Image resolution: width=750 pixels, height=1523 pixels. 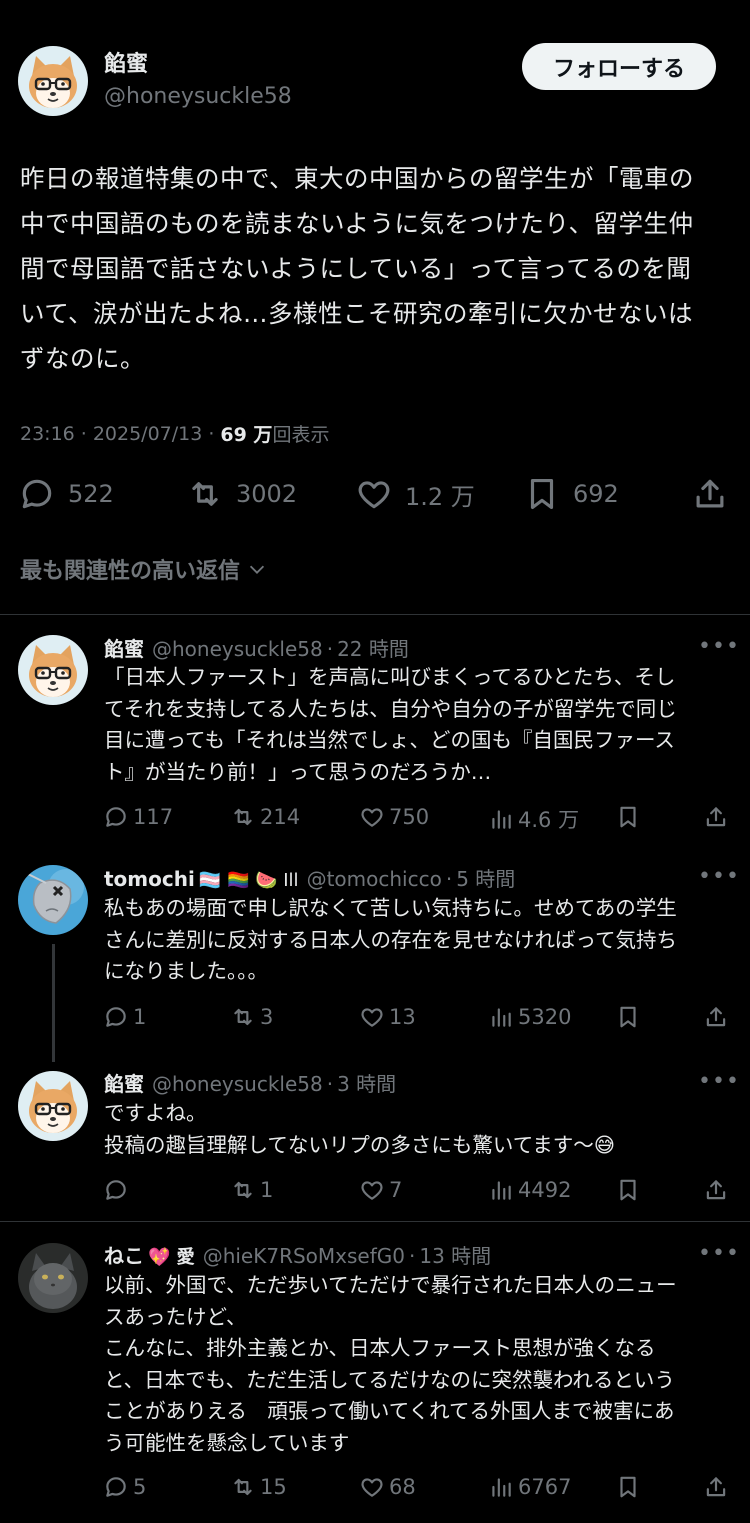 What do you see at coordinates (241, 494) in the screenshot?
I see `repost-button: 3002` at bounding box center [241, 494].